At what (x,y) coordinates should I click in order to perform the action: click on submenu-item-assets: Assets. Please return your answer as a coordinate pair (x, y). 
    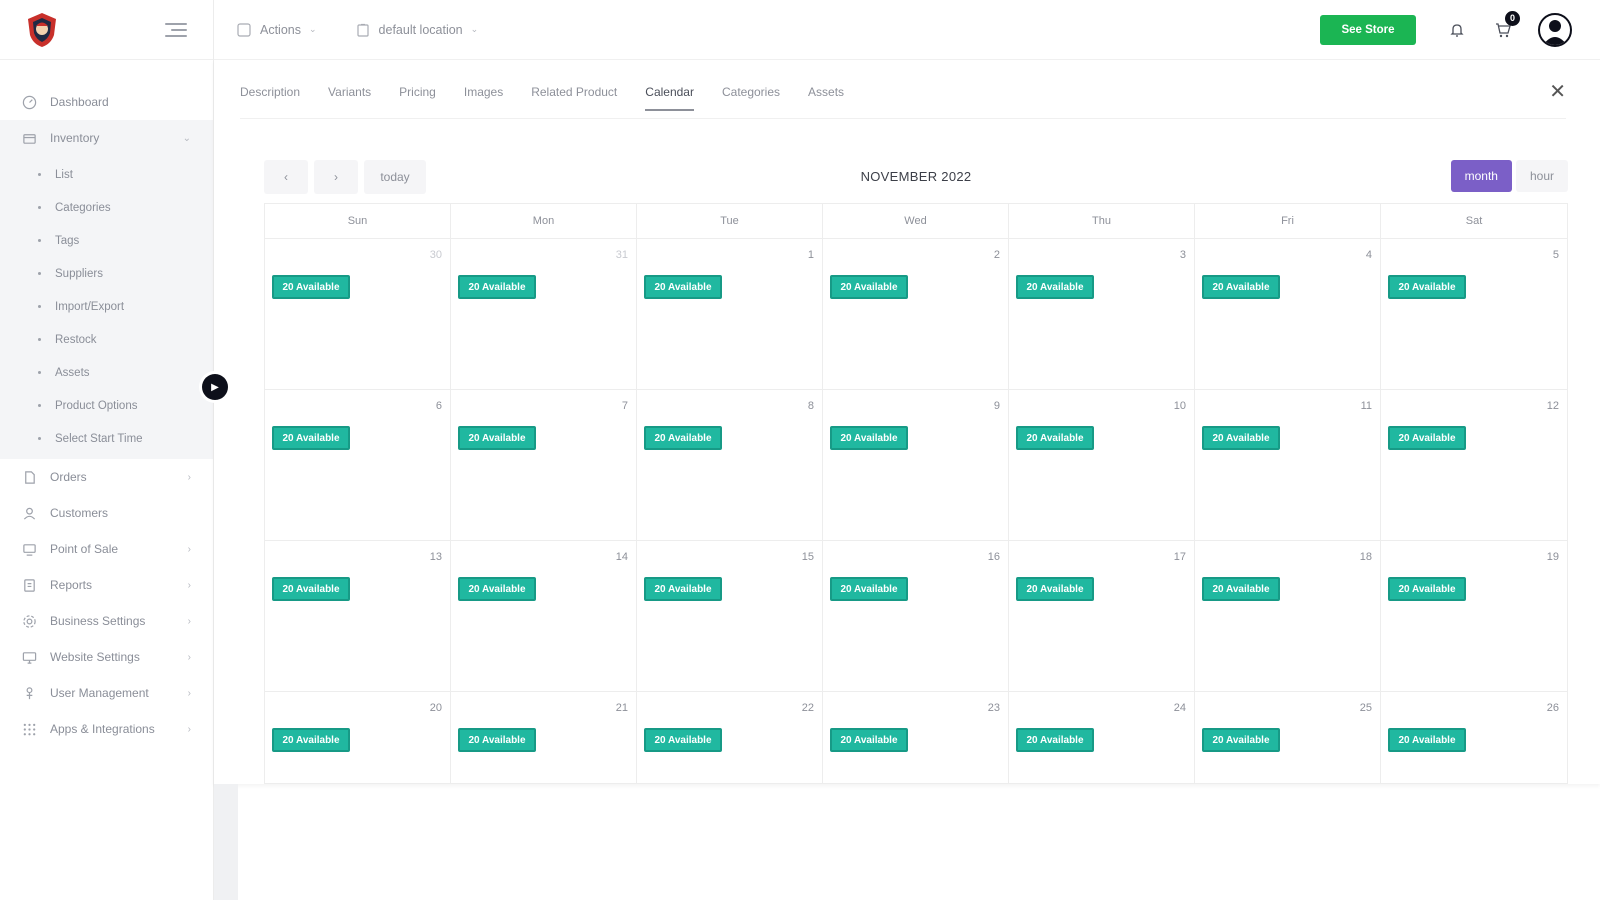
    Looking at the image, I should click on (106, 372).